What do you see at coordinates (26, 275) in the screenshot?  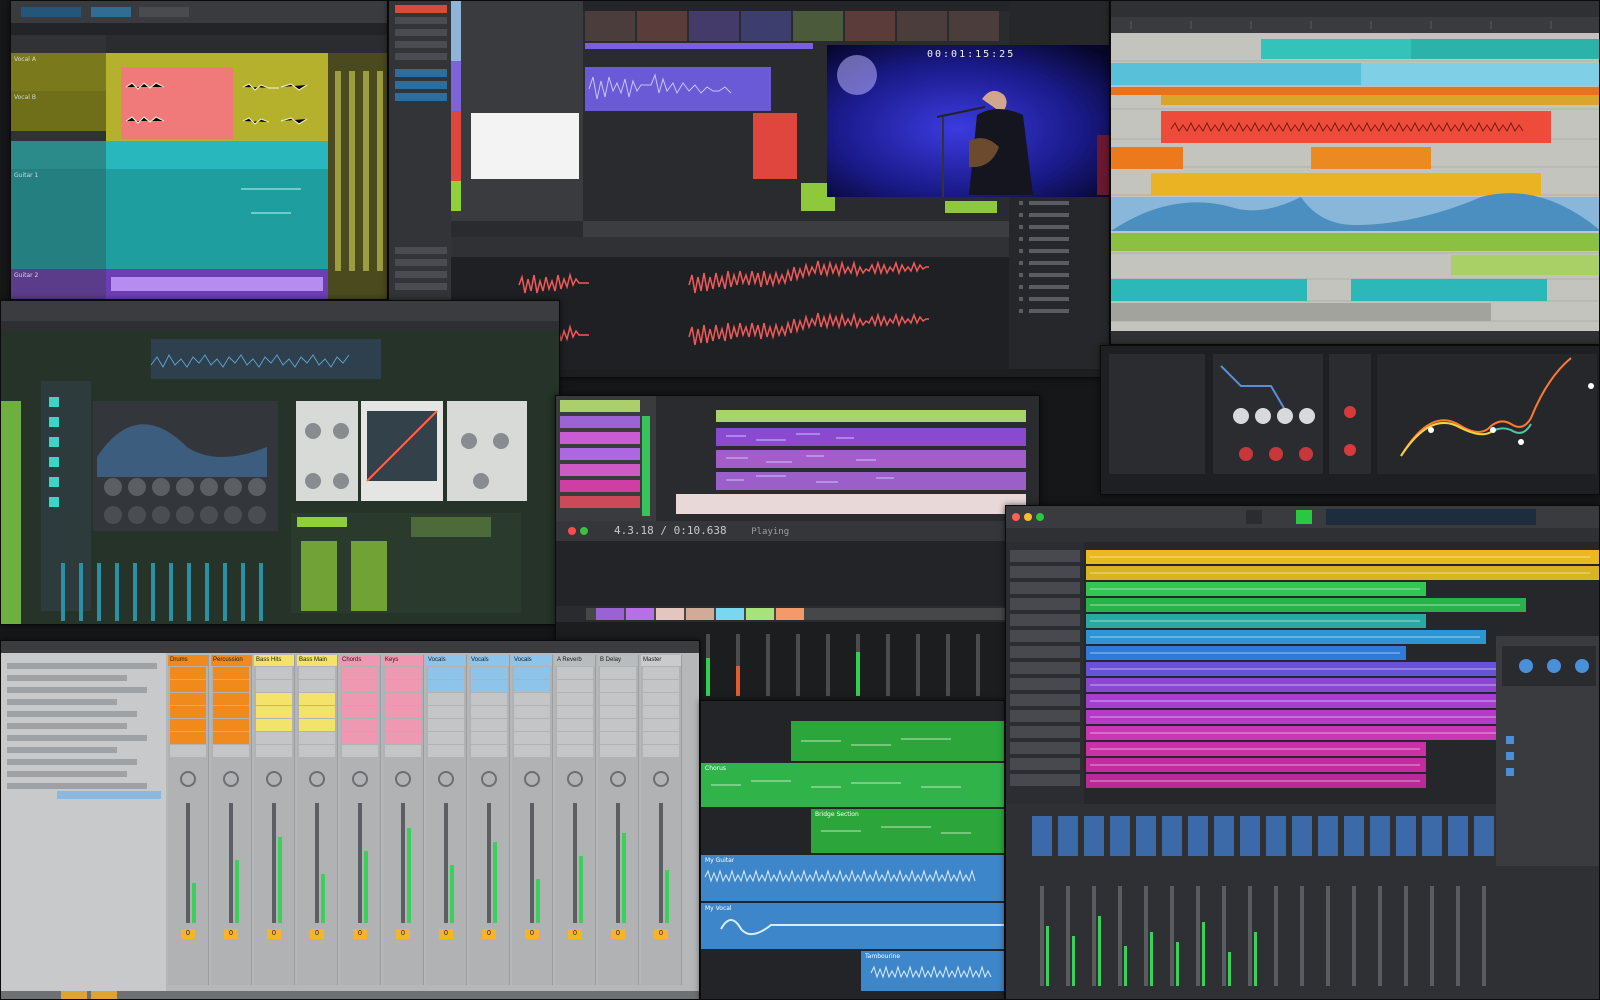 I see `track-name-4: Guitar 2` at bounding box center [26, 275].